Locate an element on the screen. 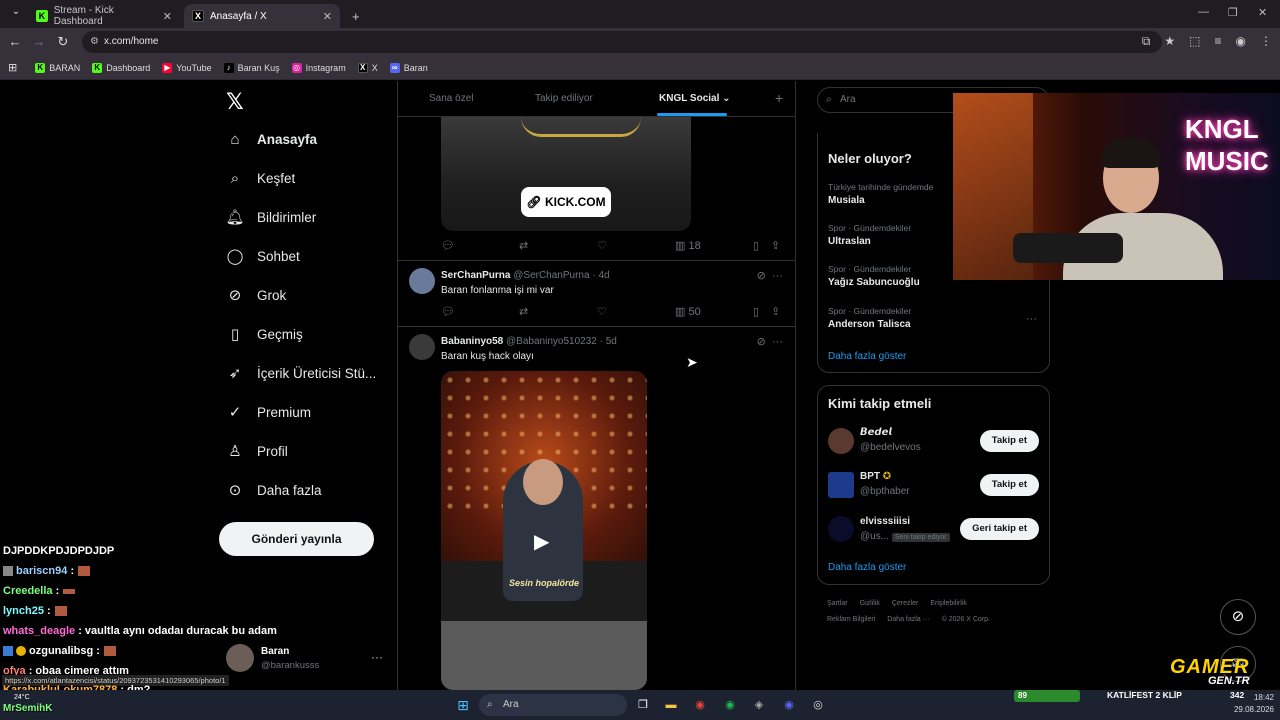 The width and height of the screenshot is (1280, 720). minimize-icon: — is located at coordinates (1203, 12).